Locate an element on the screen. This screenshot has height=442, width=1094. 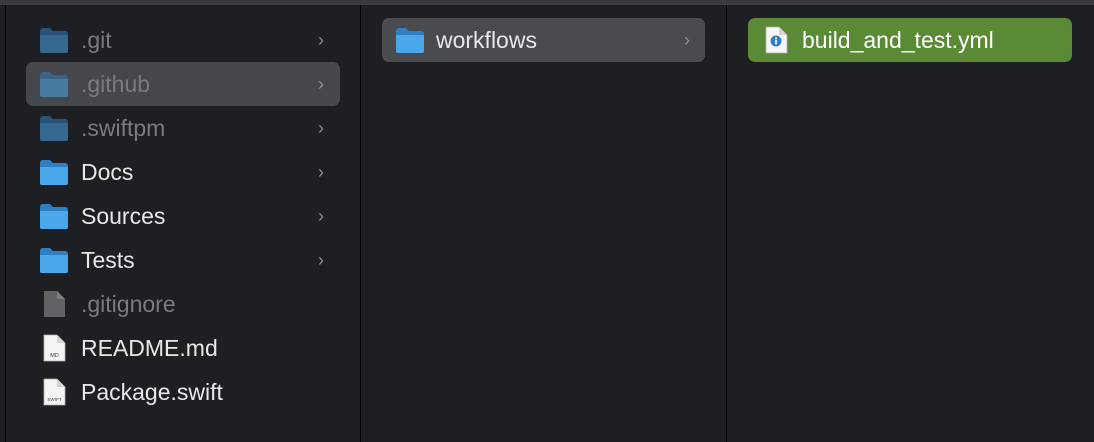
item-label: Docs is located at coordinates (107, 172).